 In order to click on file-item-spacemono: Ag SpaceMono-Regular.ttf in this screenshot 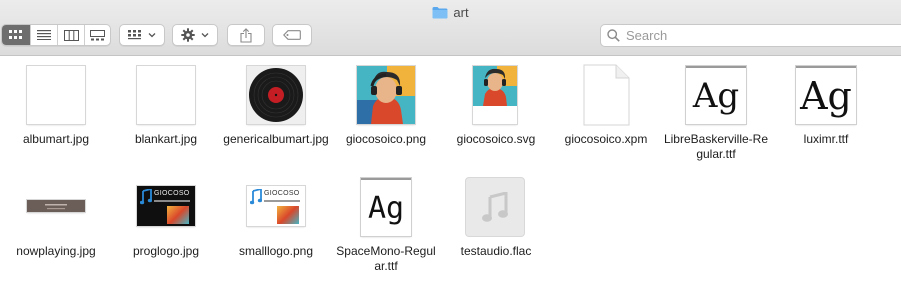, I will do `click(386, 225)`.